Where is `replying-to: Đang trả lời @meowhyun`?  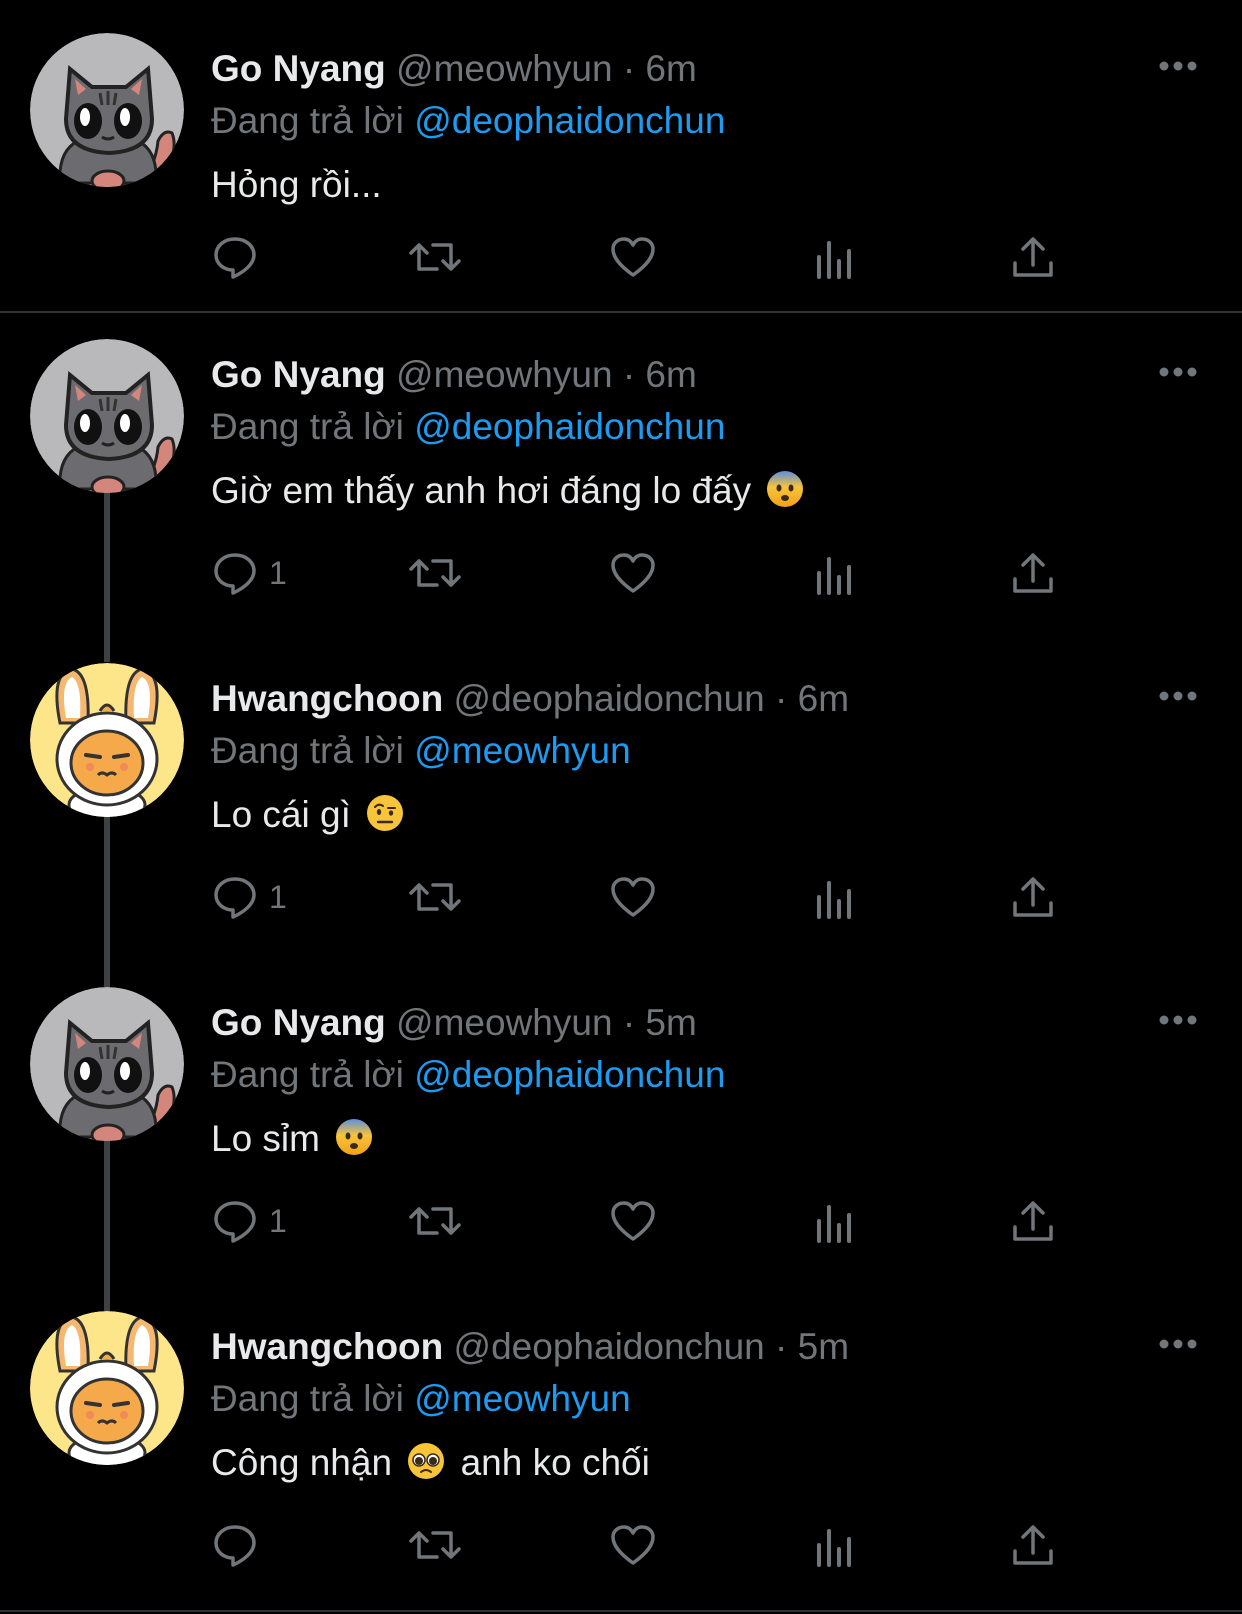
replying-to: Đang trả lời @meowhyun is located at coordinates (421, 1399).